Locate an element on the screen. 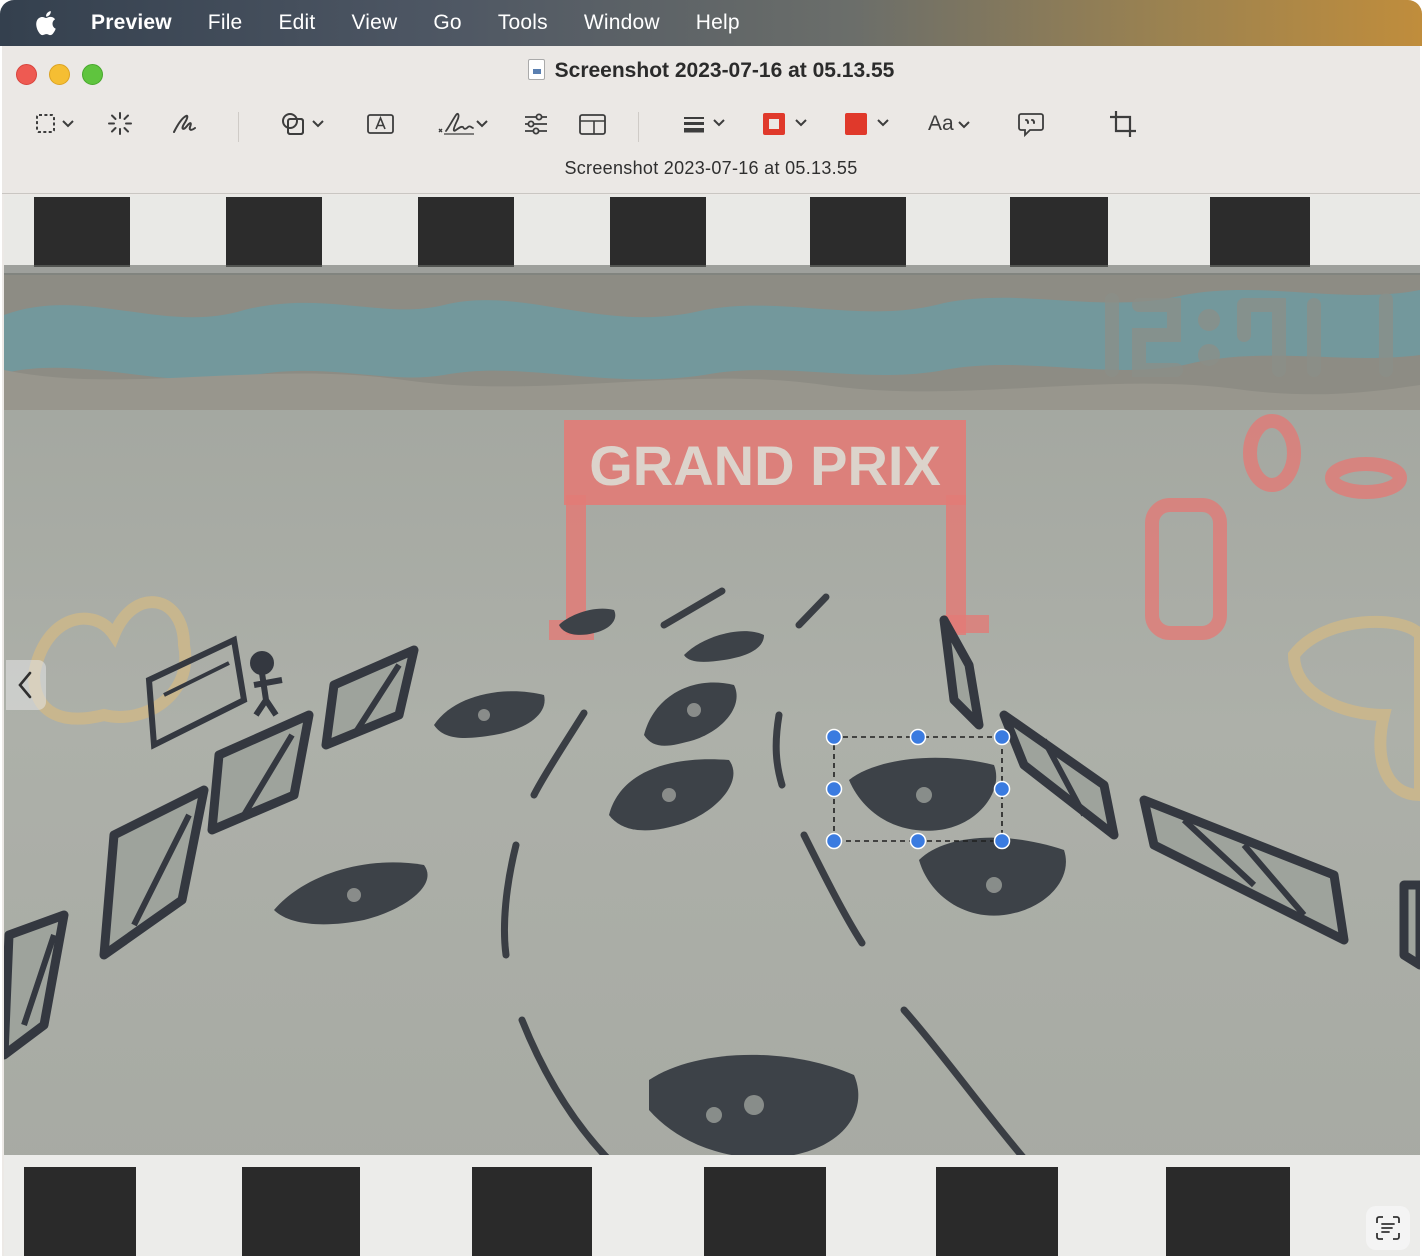  menu-file: File is located at coordinates (225, 23).